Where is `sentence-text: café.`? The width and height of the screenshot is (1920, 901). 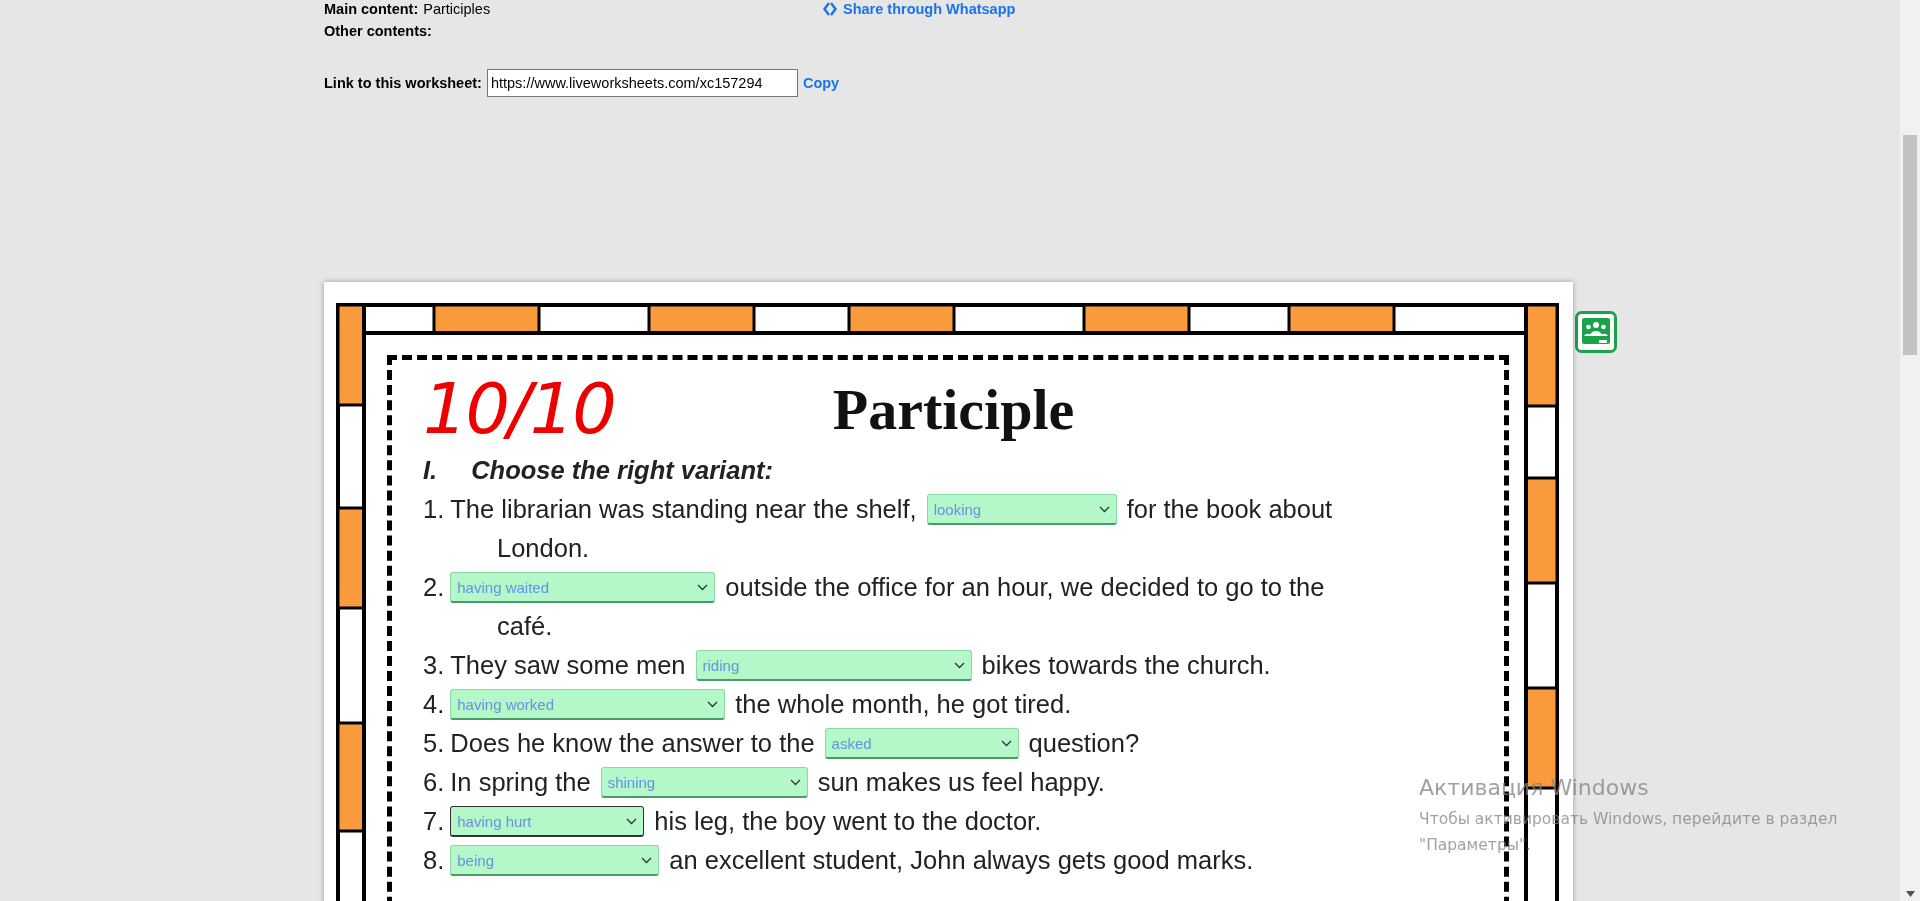 sentence-text: café. is located at coordinates (525, 626).